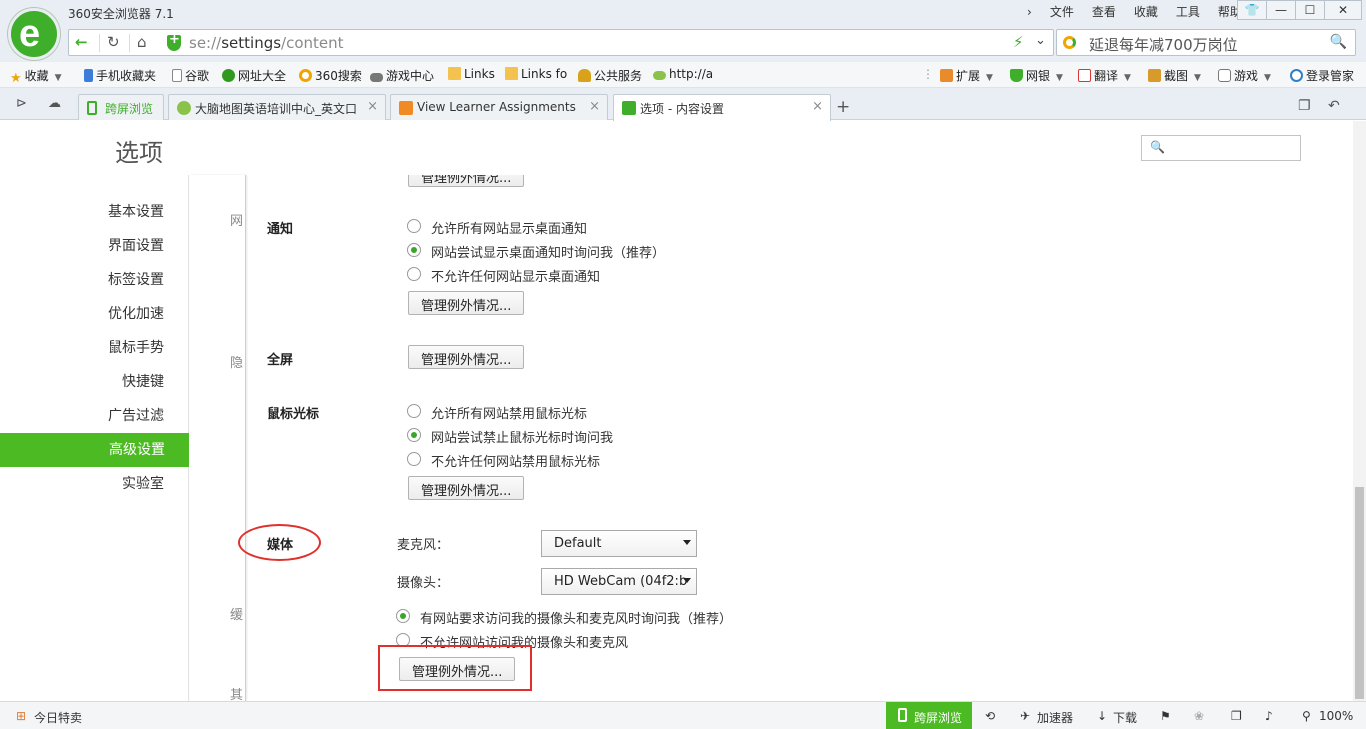 The height and width of the screenshot is (729, 1366). Describe the element at coordinates (82, 348) in the screenshot. I see `sidebar-item-mouse-gesture: 鼠标手势` at that location.